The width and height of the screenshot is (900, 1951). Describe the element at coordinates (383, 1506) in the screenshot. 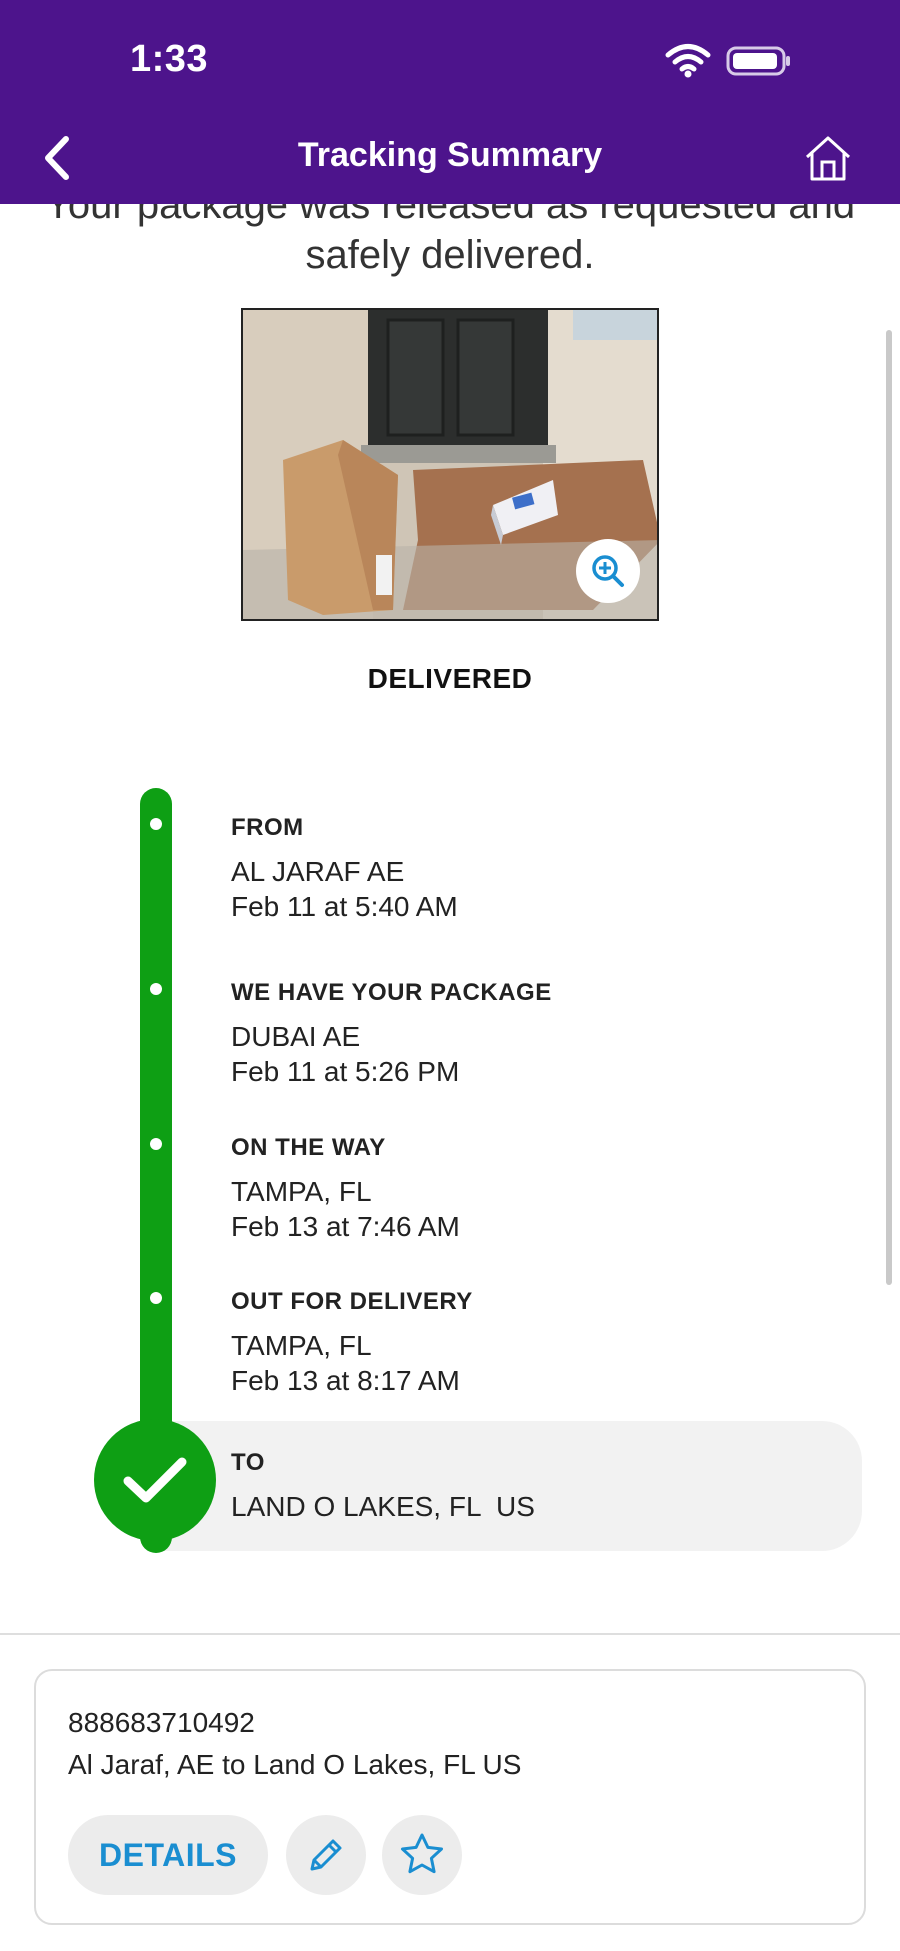

I see `event-location: LAND O LAKES, FL US` at that location.